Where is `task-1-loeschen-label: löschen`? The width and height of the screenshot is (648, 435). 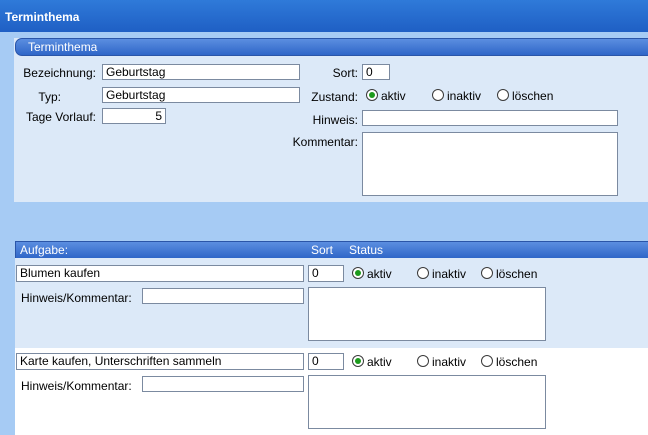
task-1-loeschen-label: löschen is located at coordinates (517, 274).